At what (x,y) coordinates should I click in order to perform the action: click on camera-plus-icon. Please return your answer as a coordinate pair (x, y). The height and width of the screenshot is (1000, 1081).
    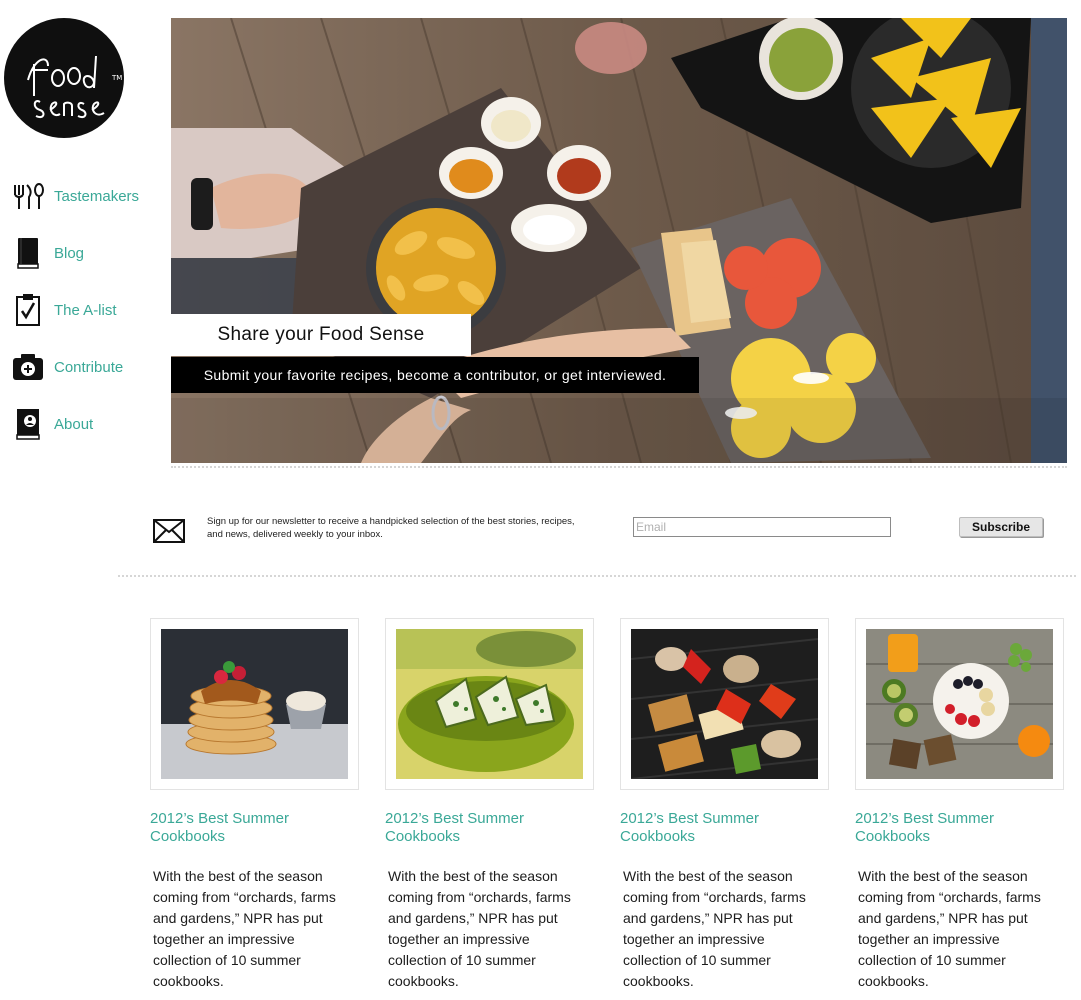
    Looking at the image, I should click on (28, 367).